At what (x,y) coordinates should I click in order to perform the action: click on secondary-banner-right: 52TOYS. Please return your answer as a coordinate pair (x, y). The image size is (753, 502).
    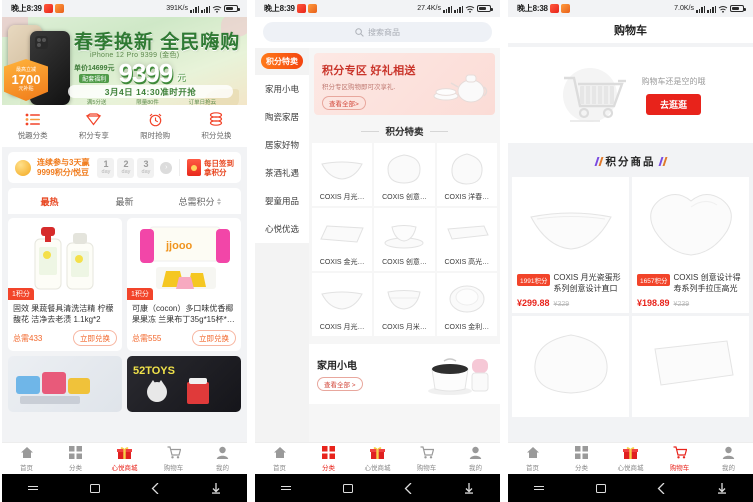
    Looking at the image, I should click on (184, 384).